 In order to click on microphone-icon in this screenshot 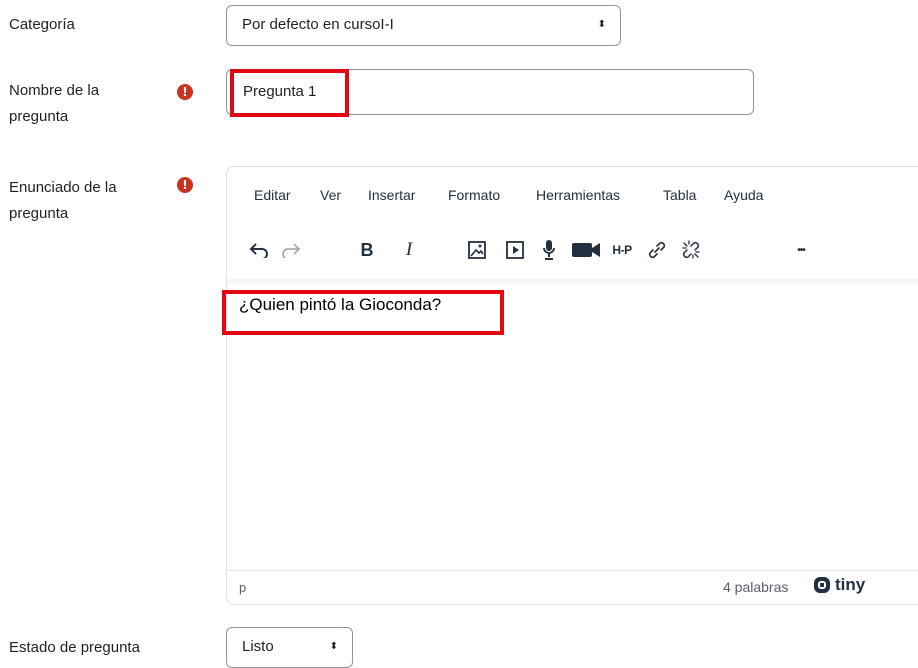, I will do `click(549, 250)`.